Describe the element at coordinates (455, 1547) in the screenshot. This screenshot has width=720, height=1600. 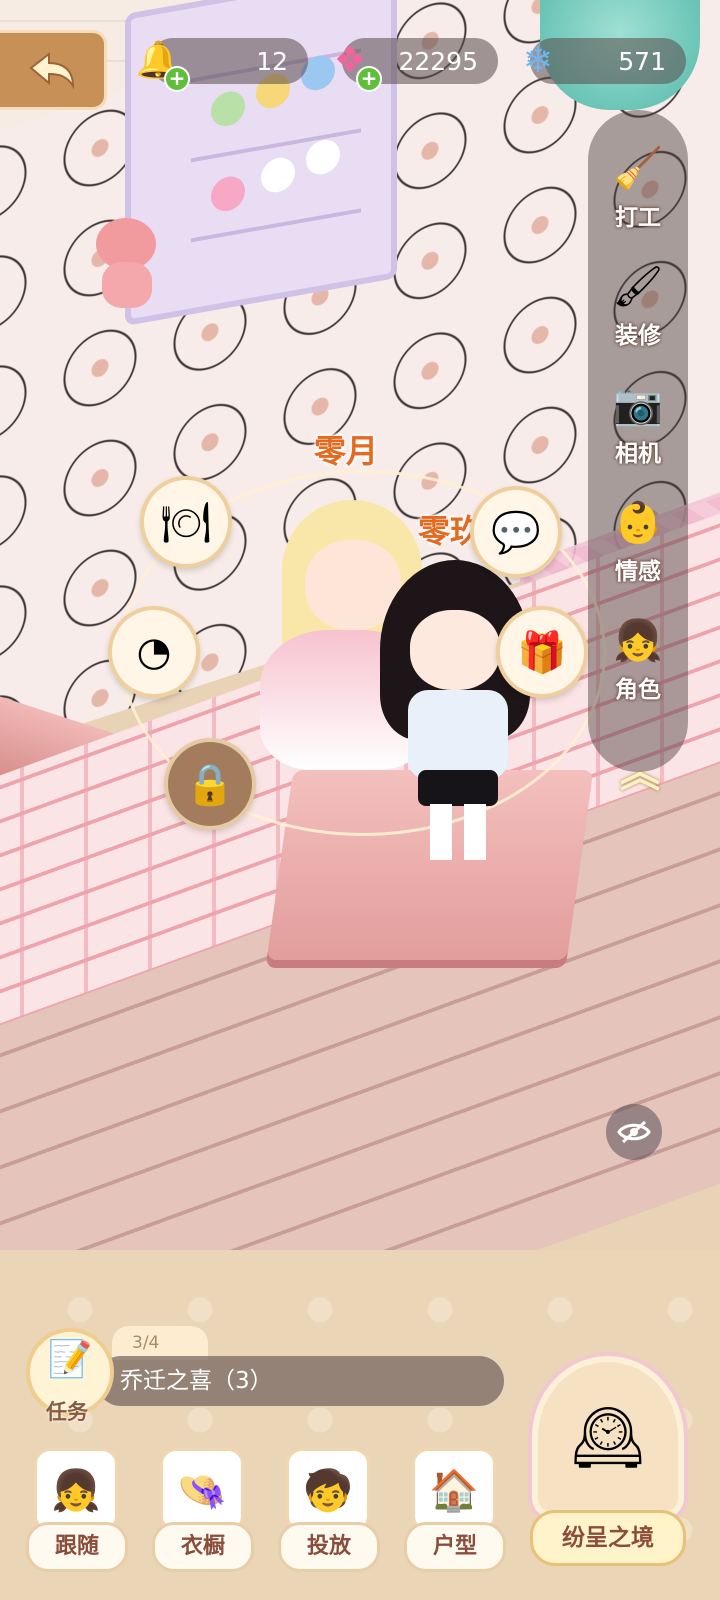
I see `nav-label: 户型` at that location.